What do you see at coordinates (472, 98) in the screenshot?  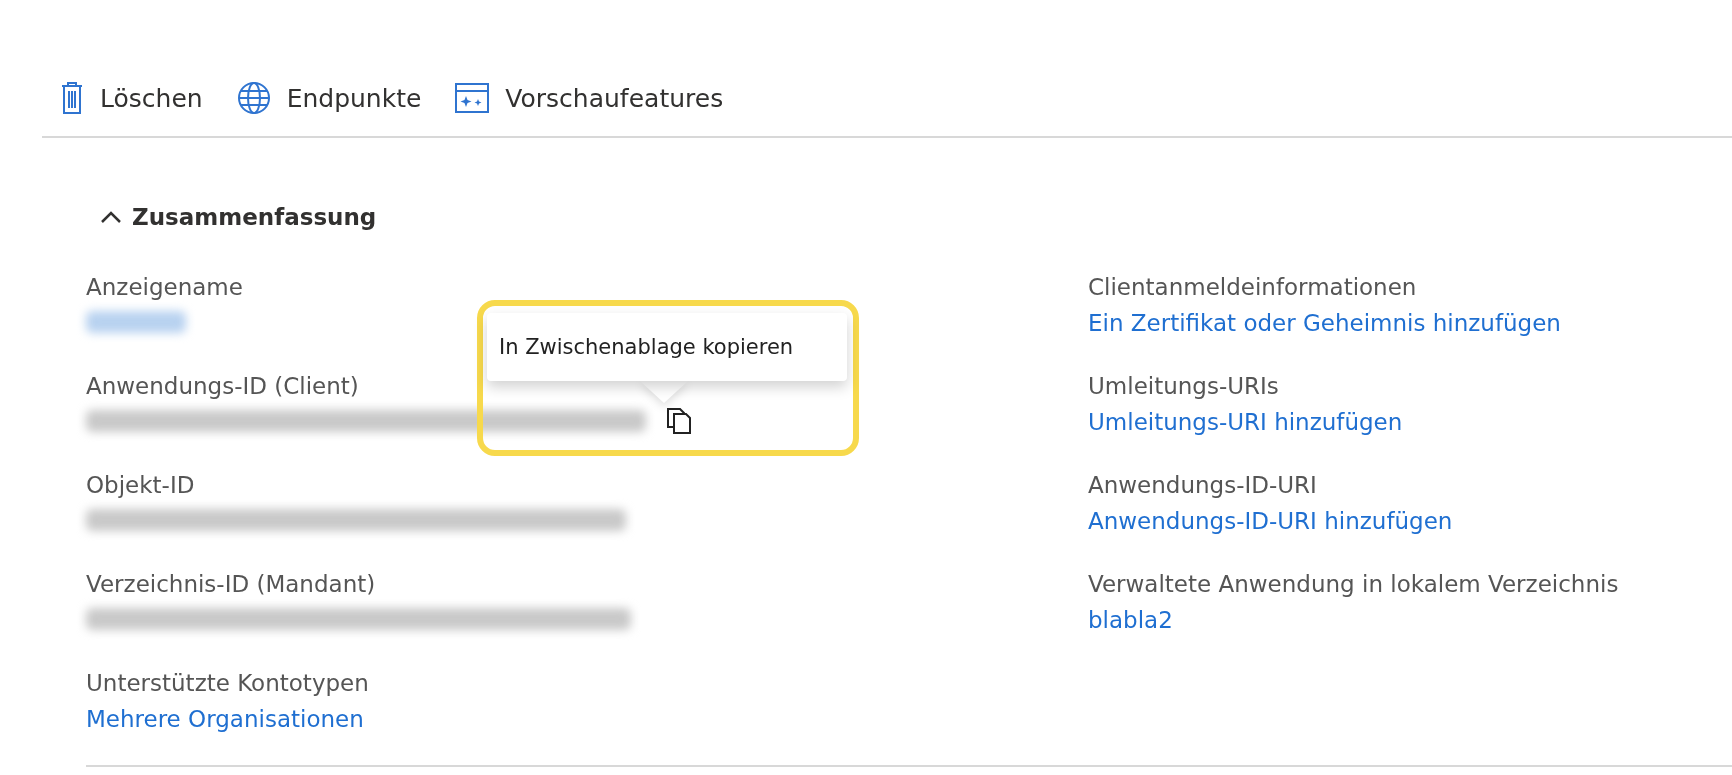 I see `preview-window-icon` at bounding box center [472, 98].